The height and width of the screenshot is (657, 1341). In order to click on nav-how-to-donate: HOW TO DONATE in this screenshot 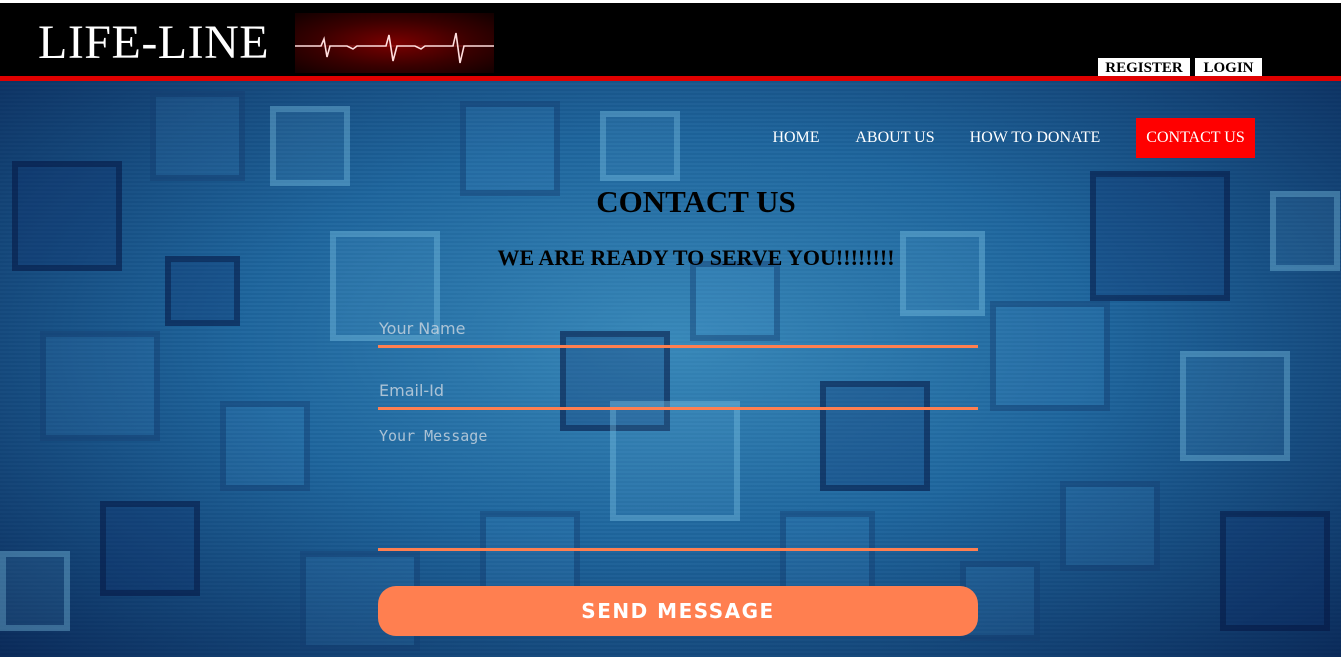, I will do `click(1035, 138)`.